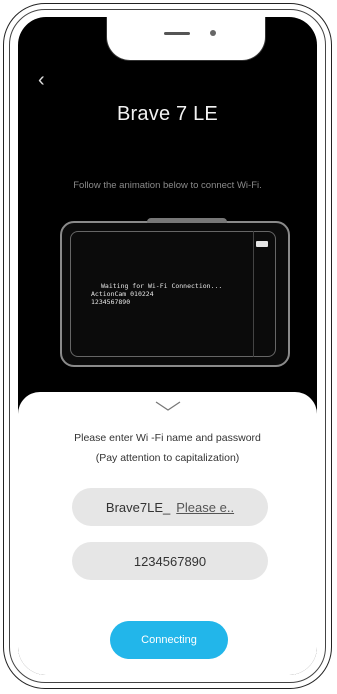  Describe the element at coordinates (111, 302) in the screenshot. I see `device-password-text: 1234567890` at that location.